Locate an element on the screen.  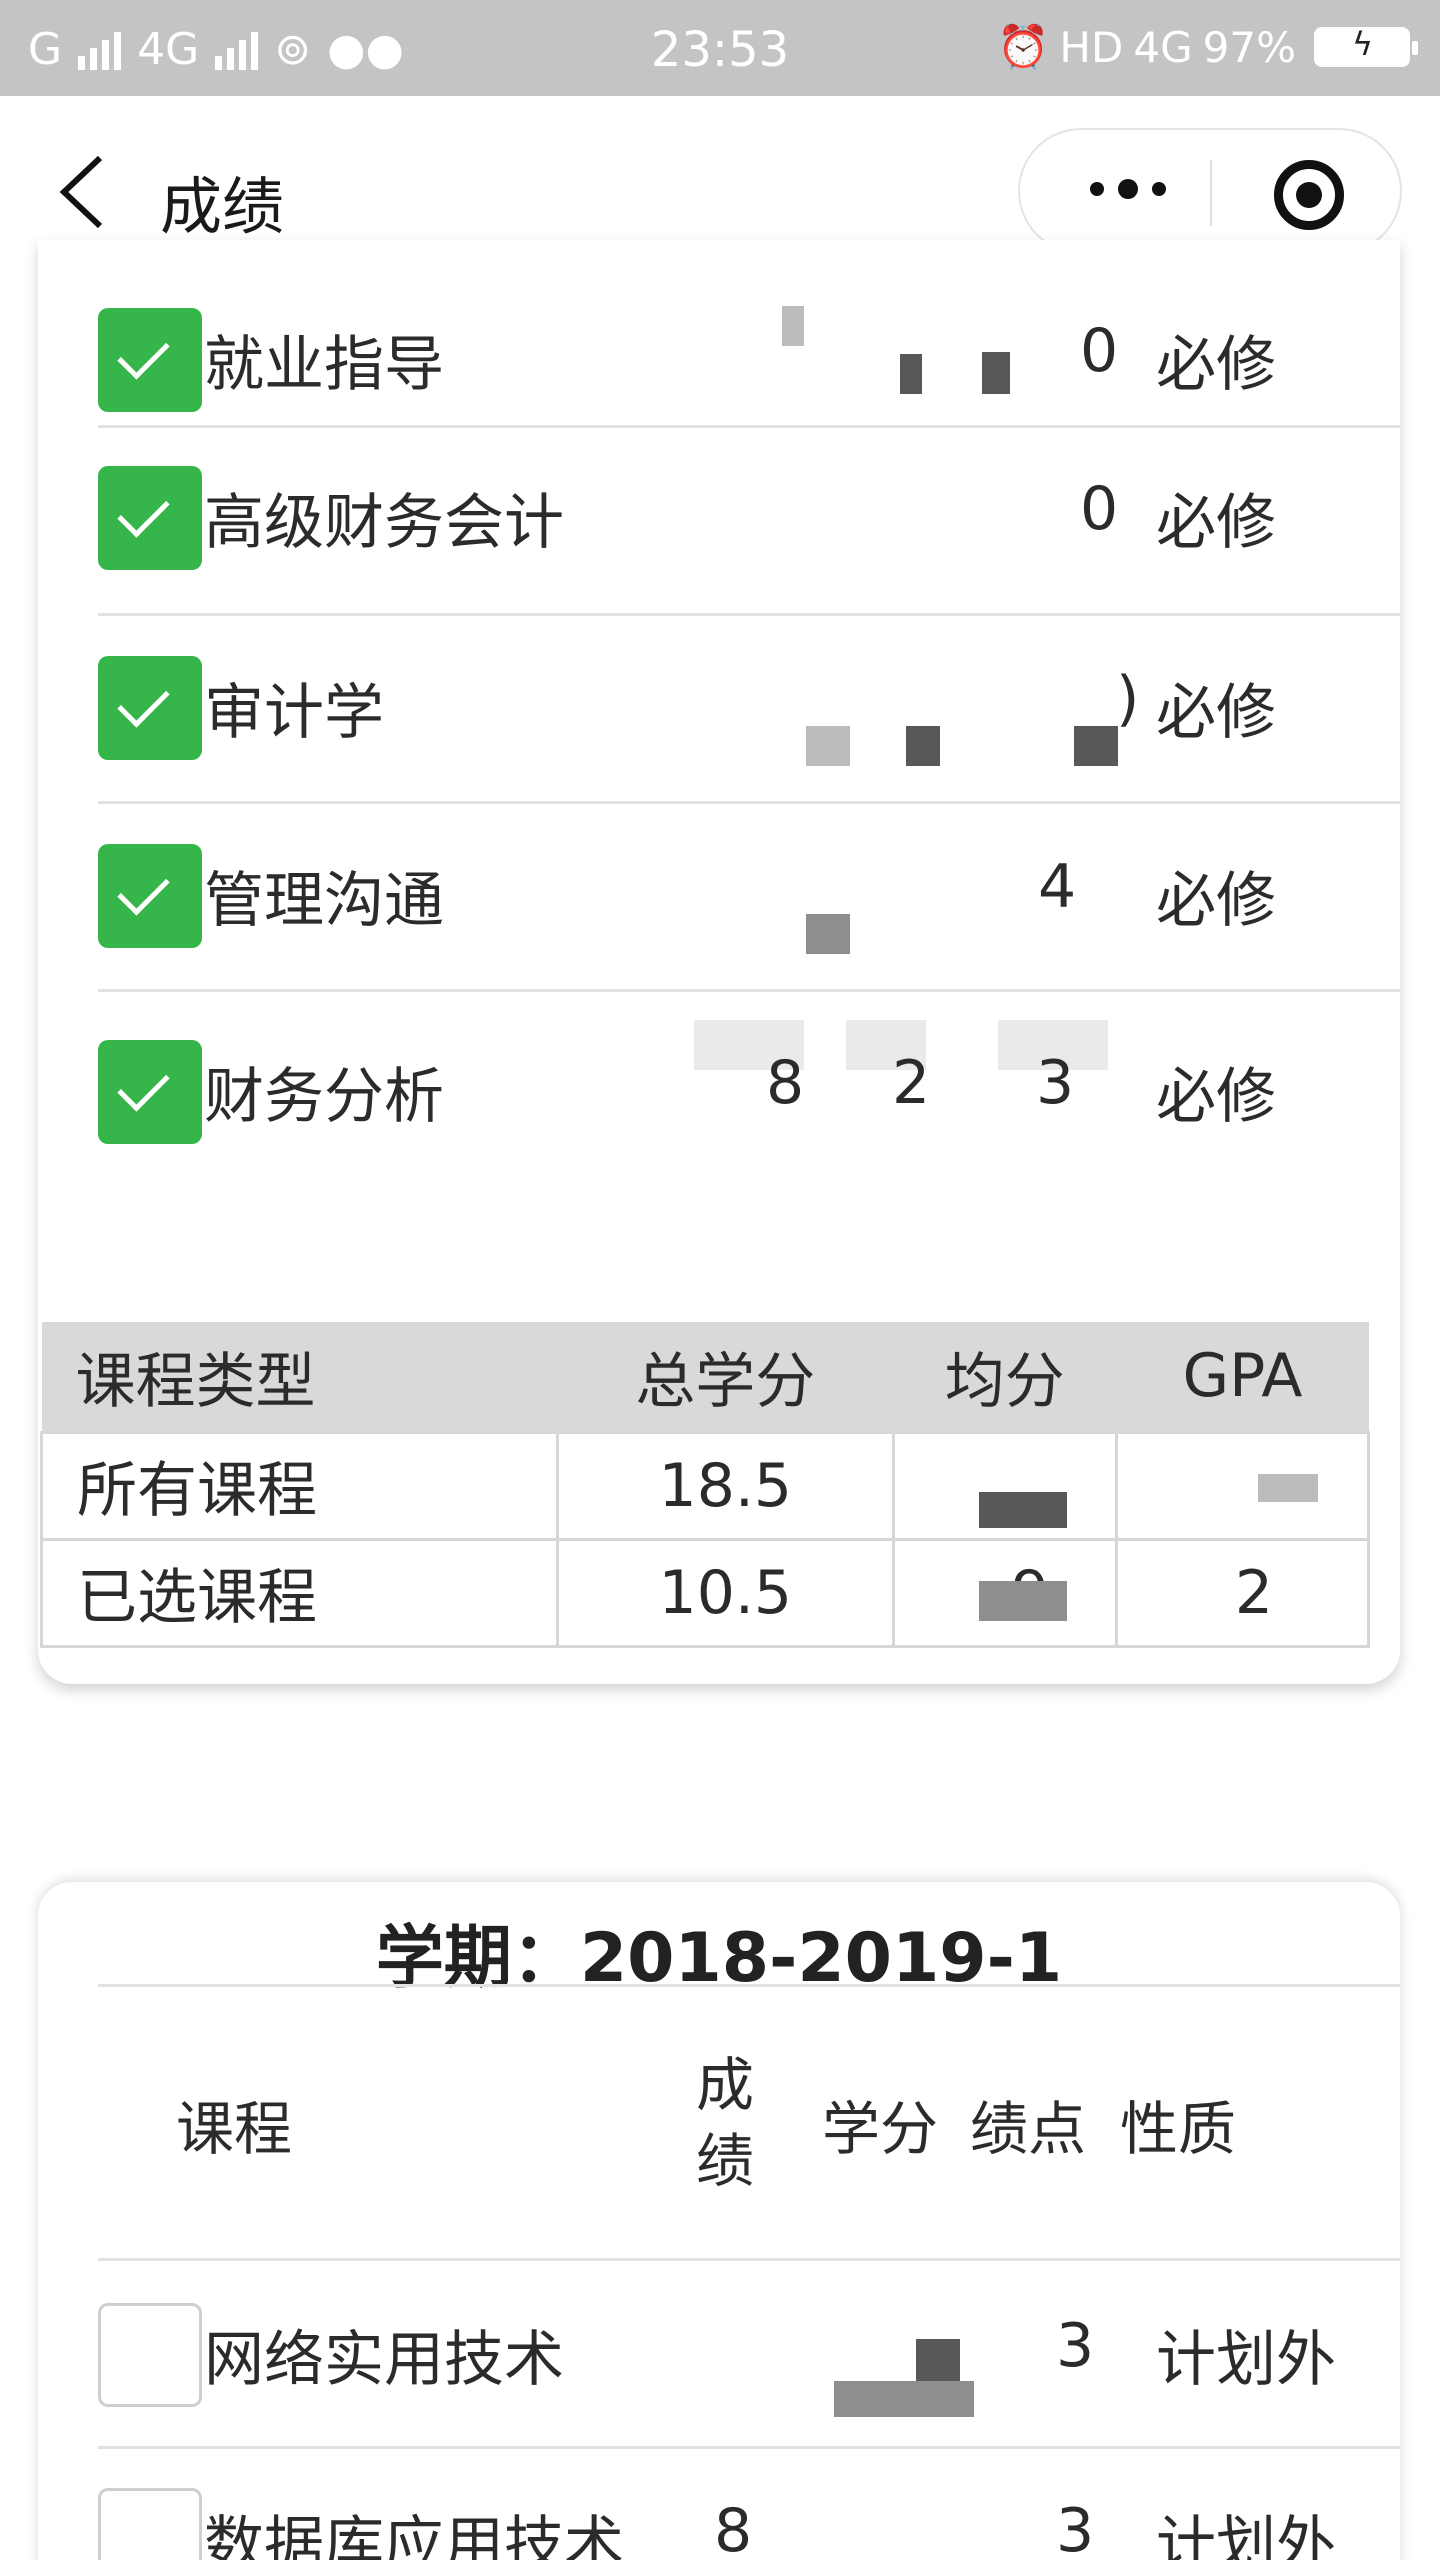
summary-type: 所有课程 is located at coordinates (299, 1485).